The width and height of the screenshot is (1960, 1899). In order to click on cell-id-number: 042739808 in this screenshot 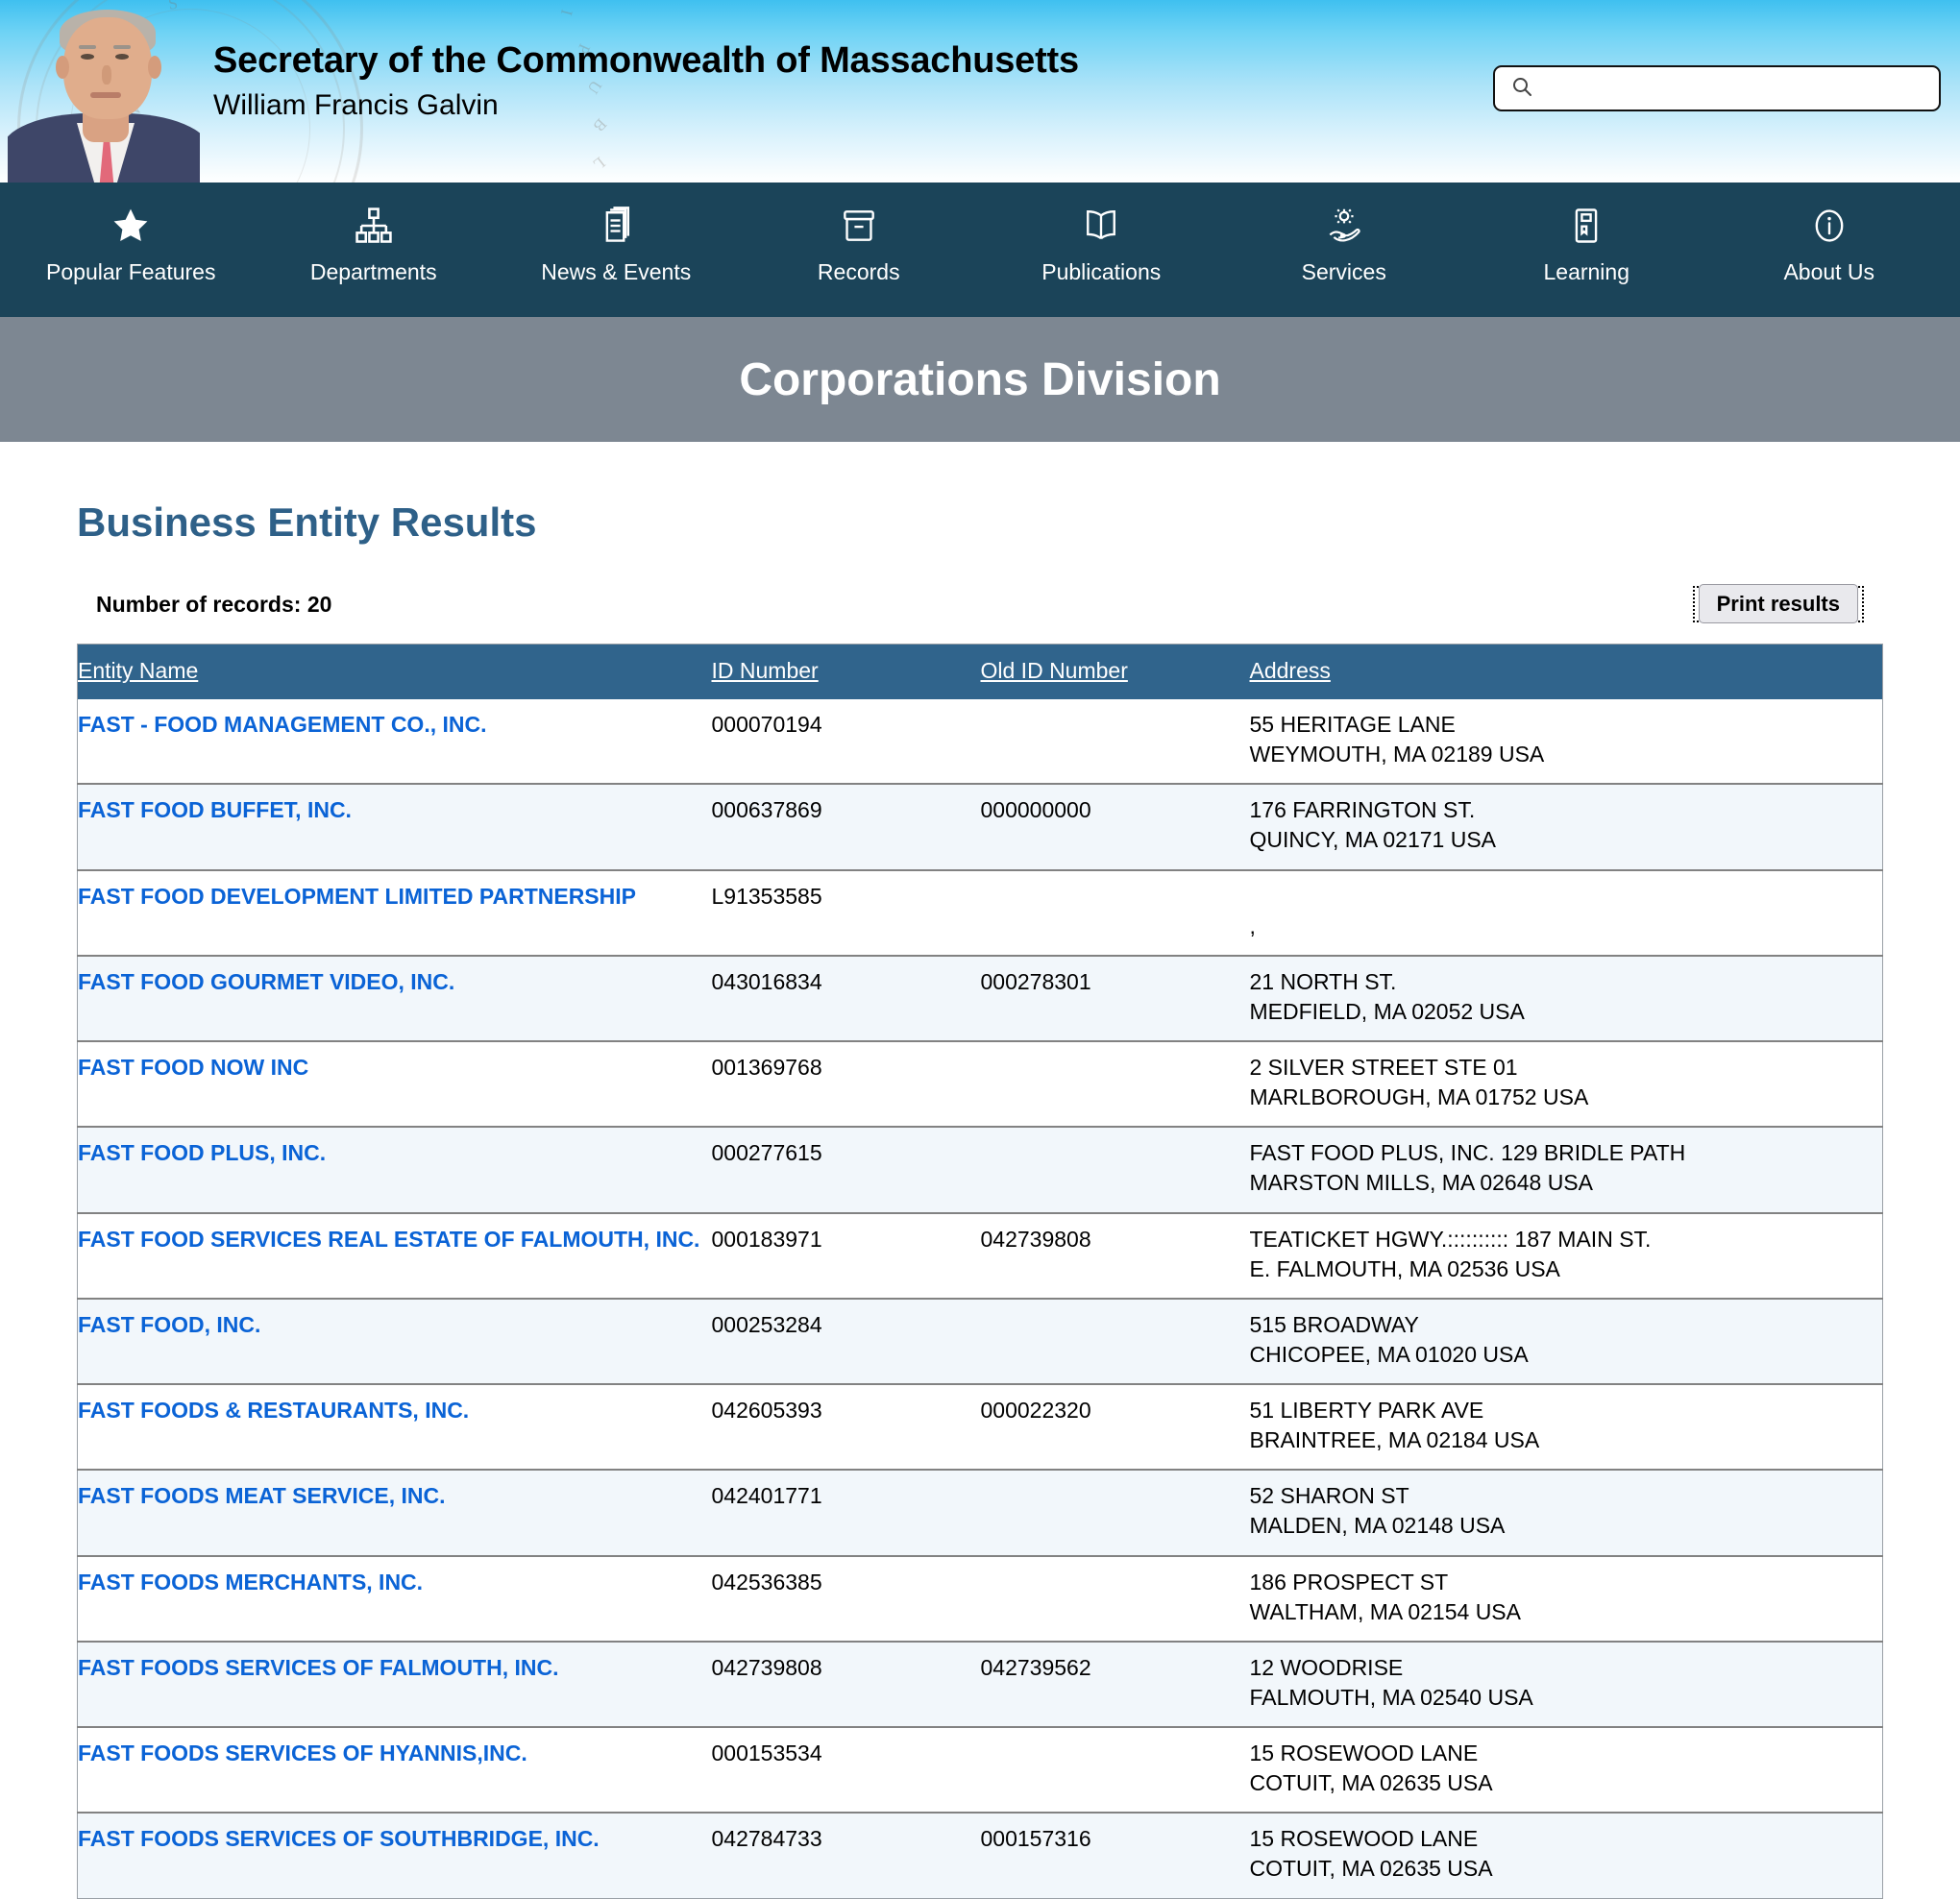, I will do `click(767, 1667)`.